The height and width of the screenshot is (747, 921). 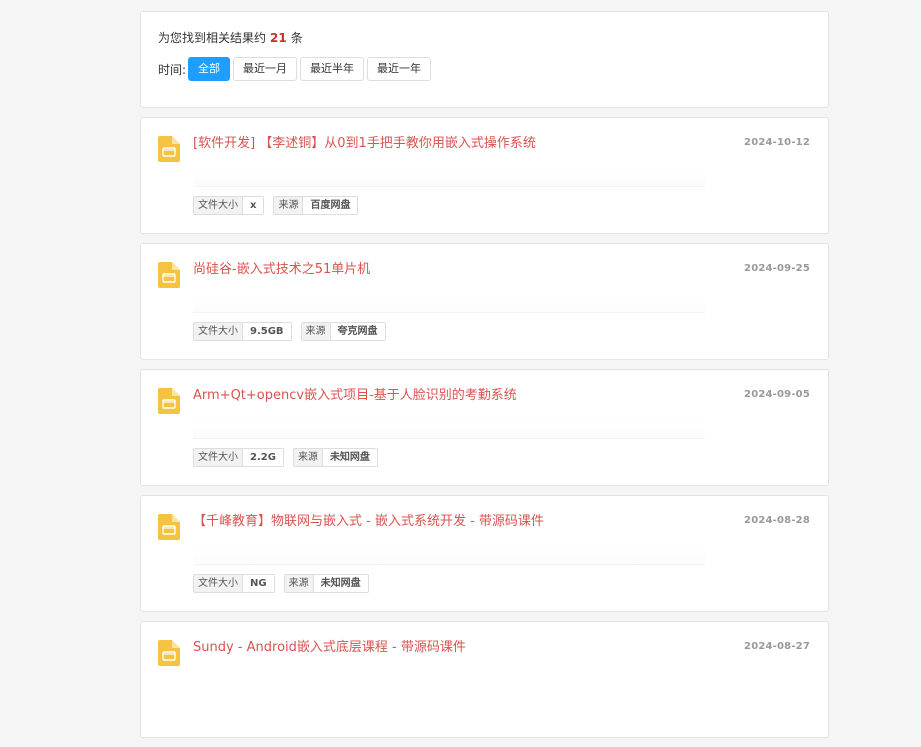 I want to click on file-size-tag: 文件大小 9.5GB, so click(x=242, y=331).